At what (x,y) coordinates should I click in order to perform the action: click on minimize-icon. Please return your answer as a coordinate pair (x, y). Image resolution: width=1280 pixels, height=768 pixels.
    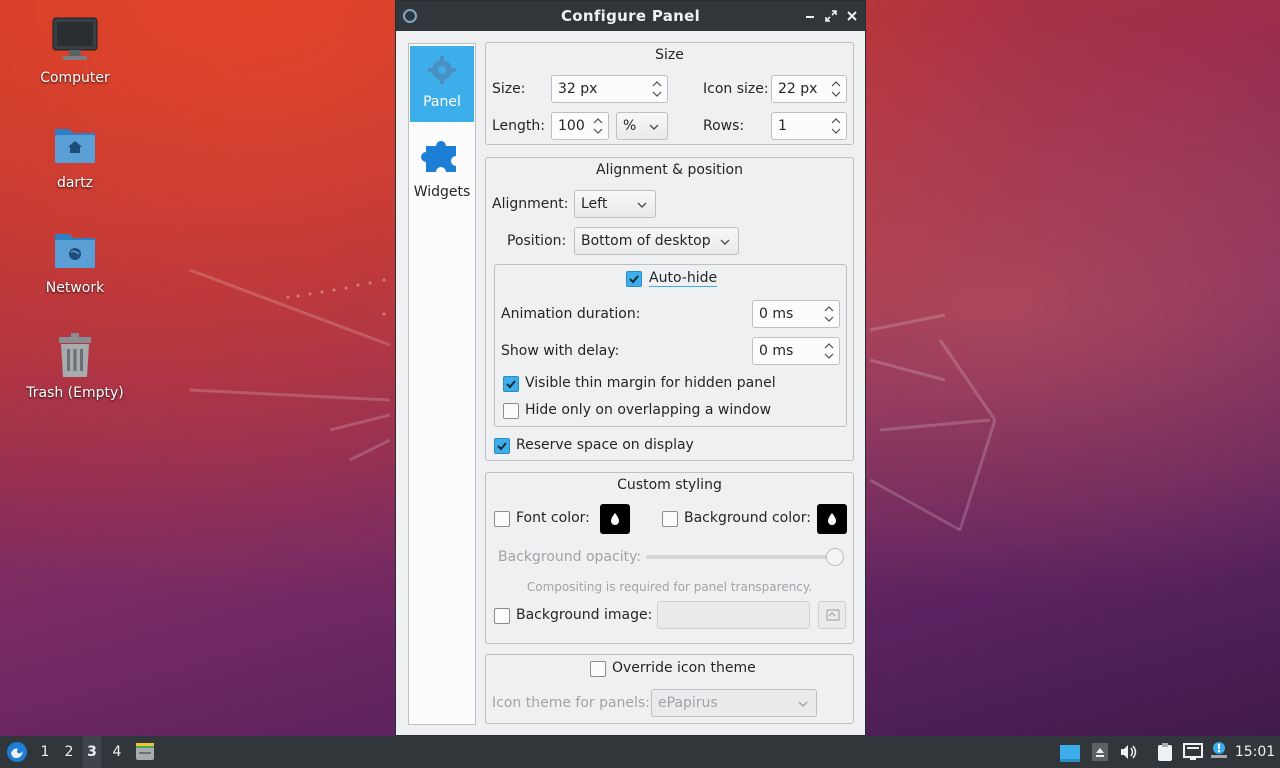
    Looking at the image, I should click on (810, 16).